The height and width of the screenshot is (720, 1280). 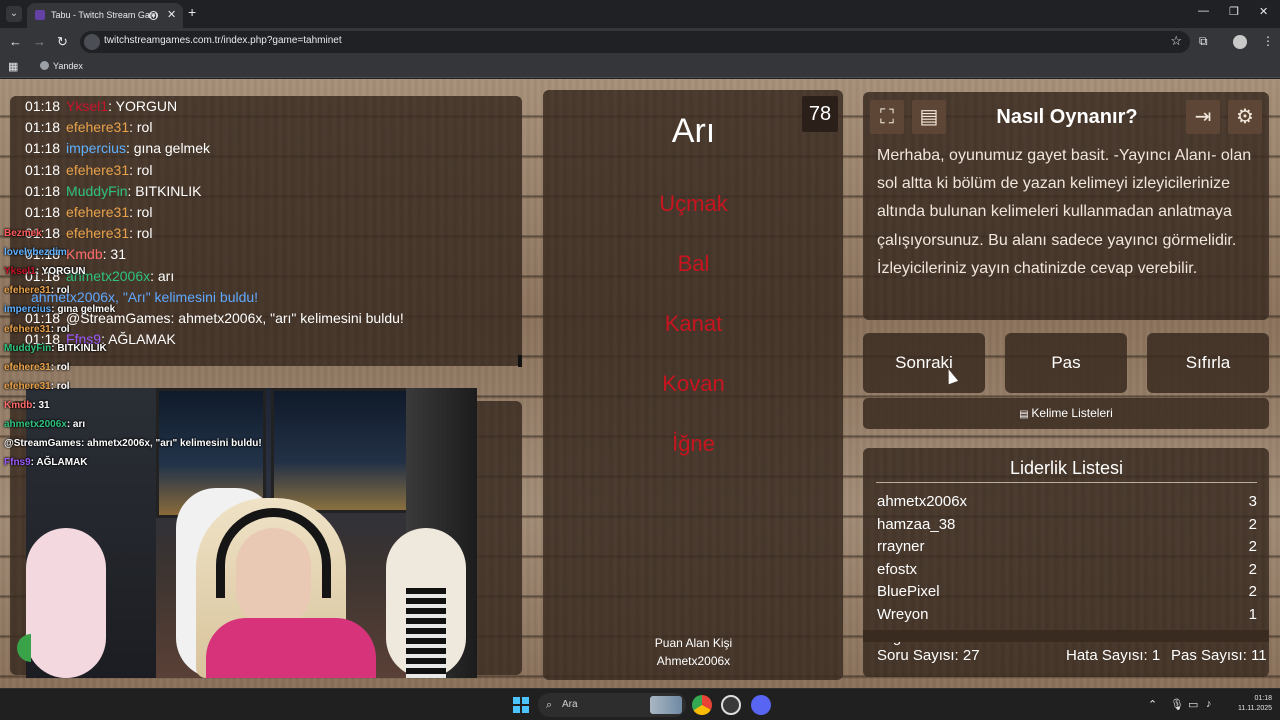 What do you see at coordinates (96, 191) in the screenshot?
I see `chat-username: MuddyFin` at bounding box center [96, 191].